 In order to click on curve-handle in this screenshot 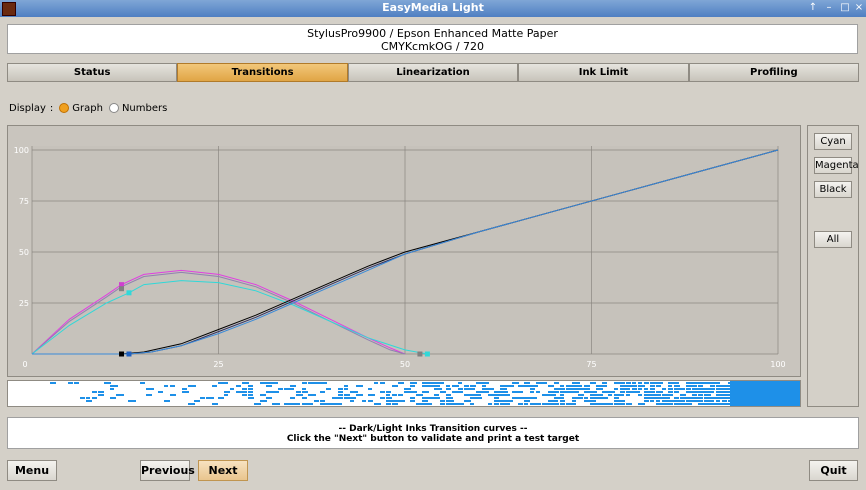, I will do `click(129, 354)`.